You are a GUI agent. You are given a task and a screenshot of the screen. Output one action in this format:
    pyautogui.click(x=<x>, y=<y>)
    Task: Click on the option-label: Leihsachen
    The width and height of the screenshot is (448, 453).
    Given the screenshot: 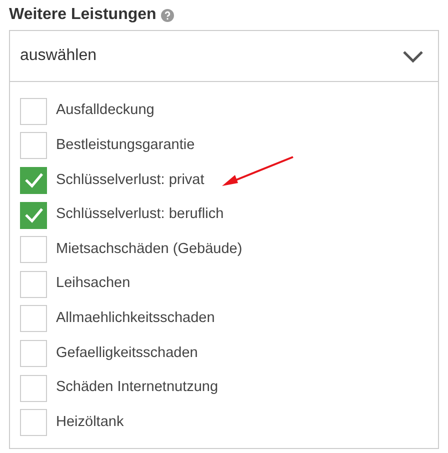 What is the action you would take?
    pyautogui.click(x=93, y=284)
    